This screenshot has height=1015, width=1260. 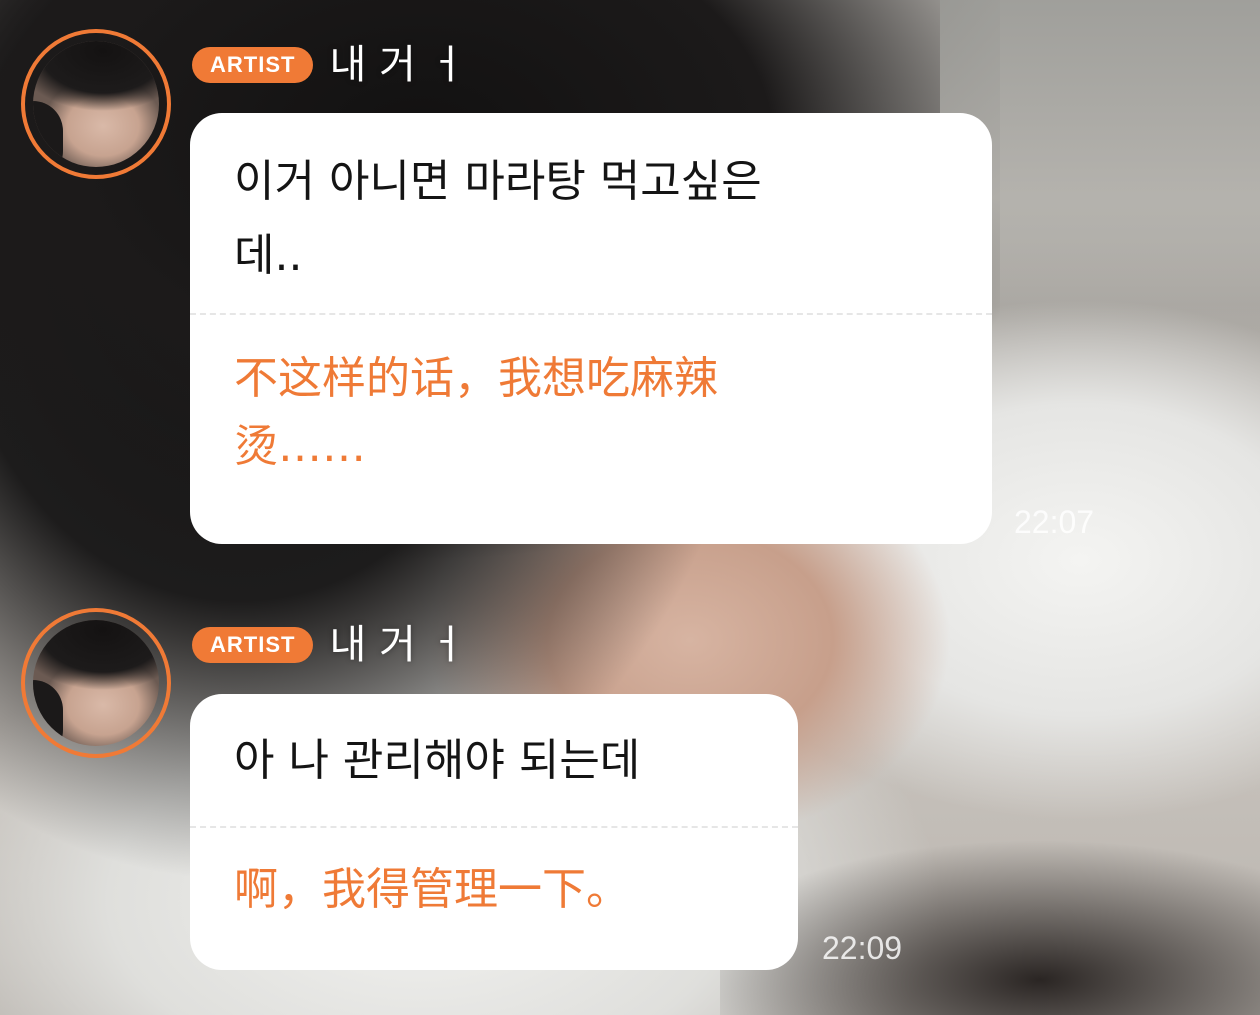 What do you see at coordinates (591, 213) in the screenshot?
I see `original-text: 이거 아니면 마라탕 먹고싶은 데..` at bounding box center [591, 213].